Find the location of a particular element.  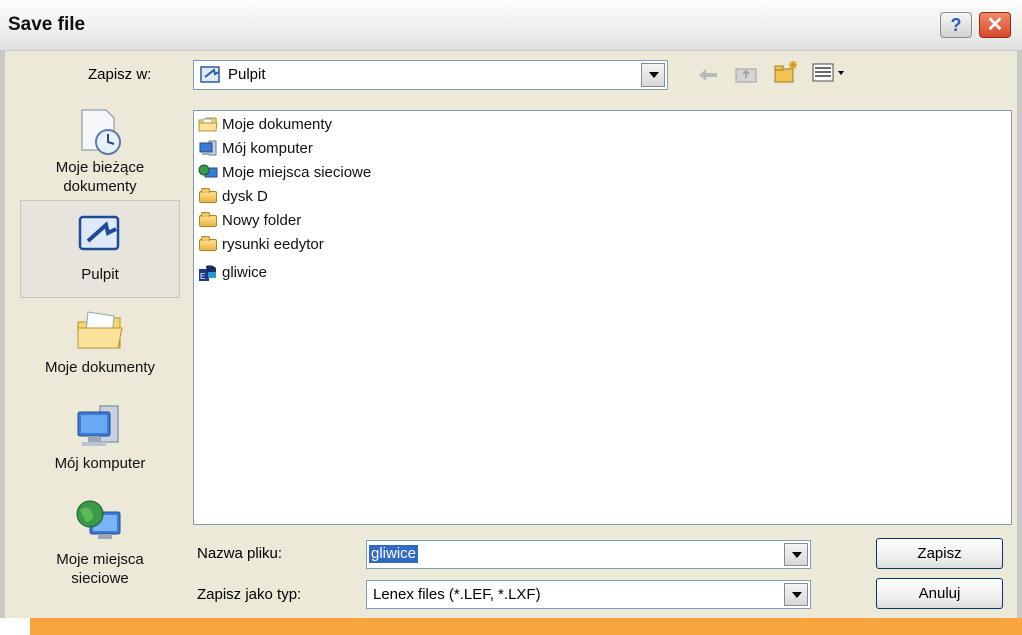

list-item: E gliwice is located at coordinates (232, 272).